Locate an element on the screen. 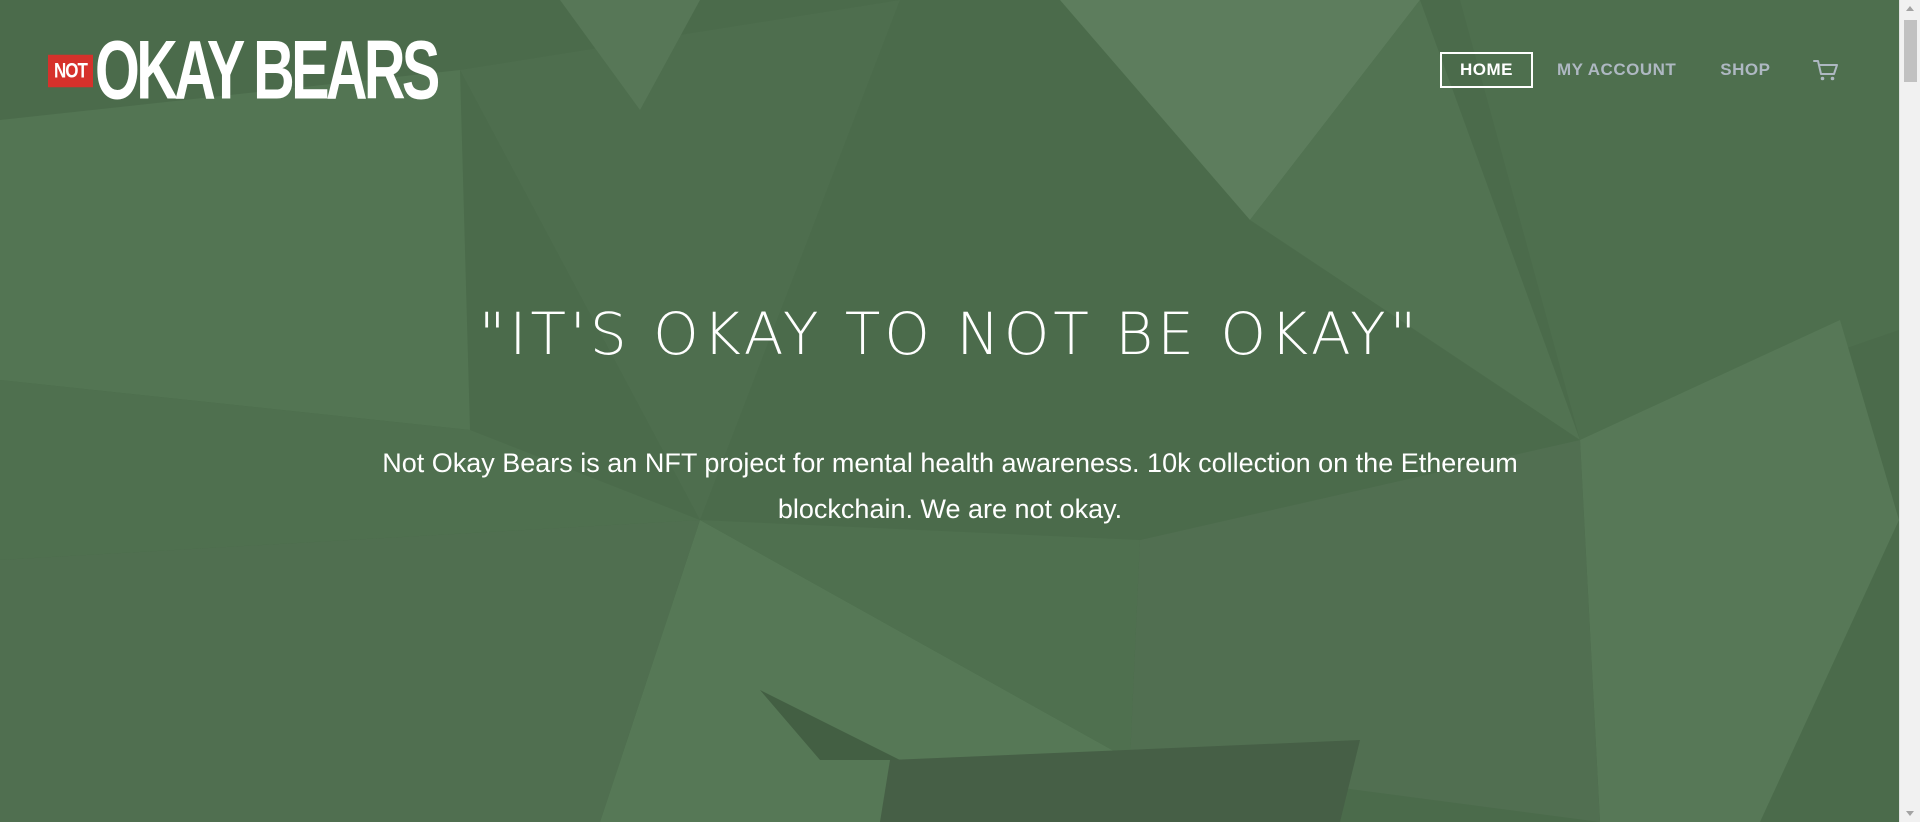  main-nav: HOME MY ACCOUNT SHOP is located at coordinates (1640, 70).